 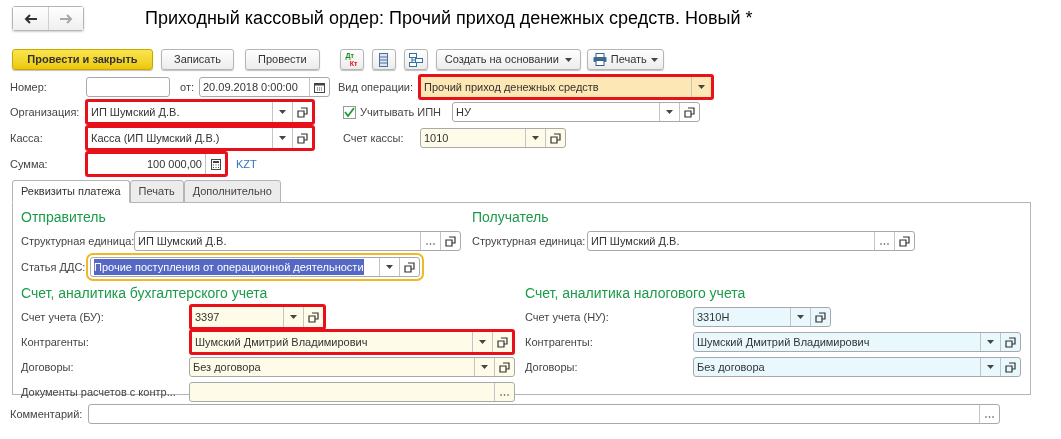 What do you see at coordinates (374, 138) in the screenshot?
I see `field-label: Счет кассы:` at bounding box center [374, 138].